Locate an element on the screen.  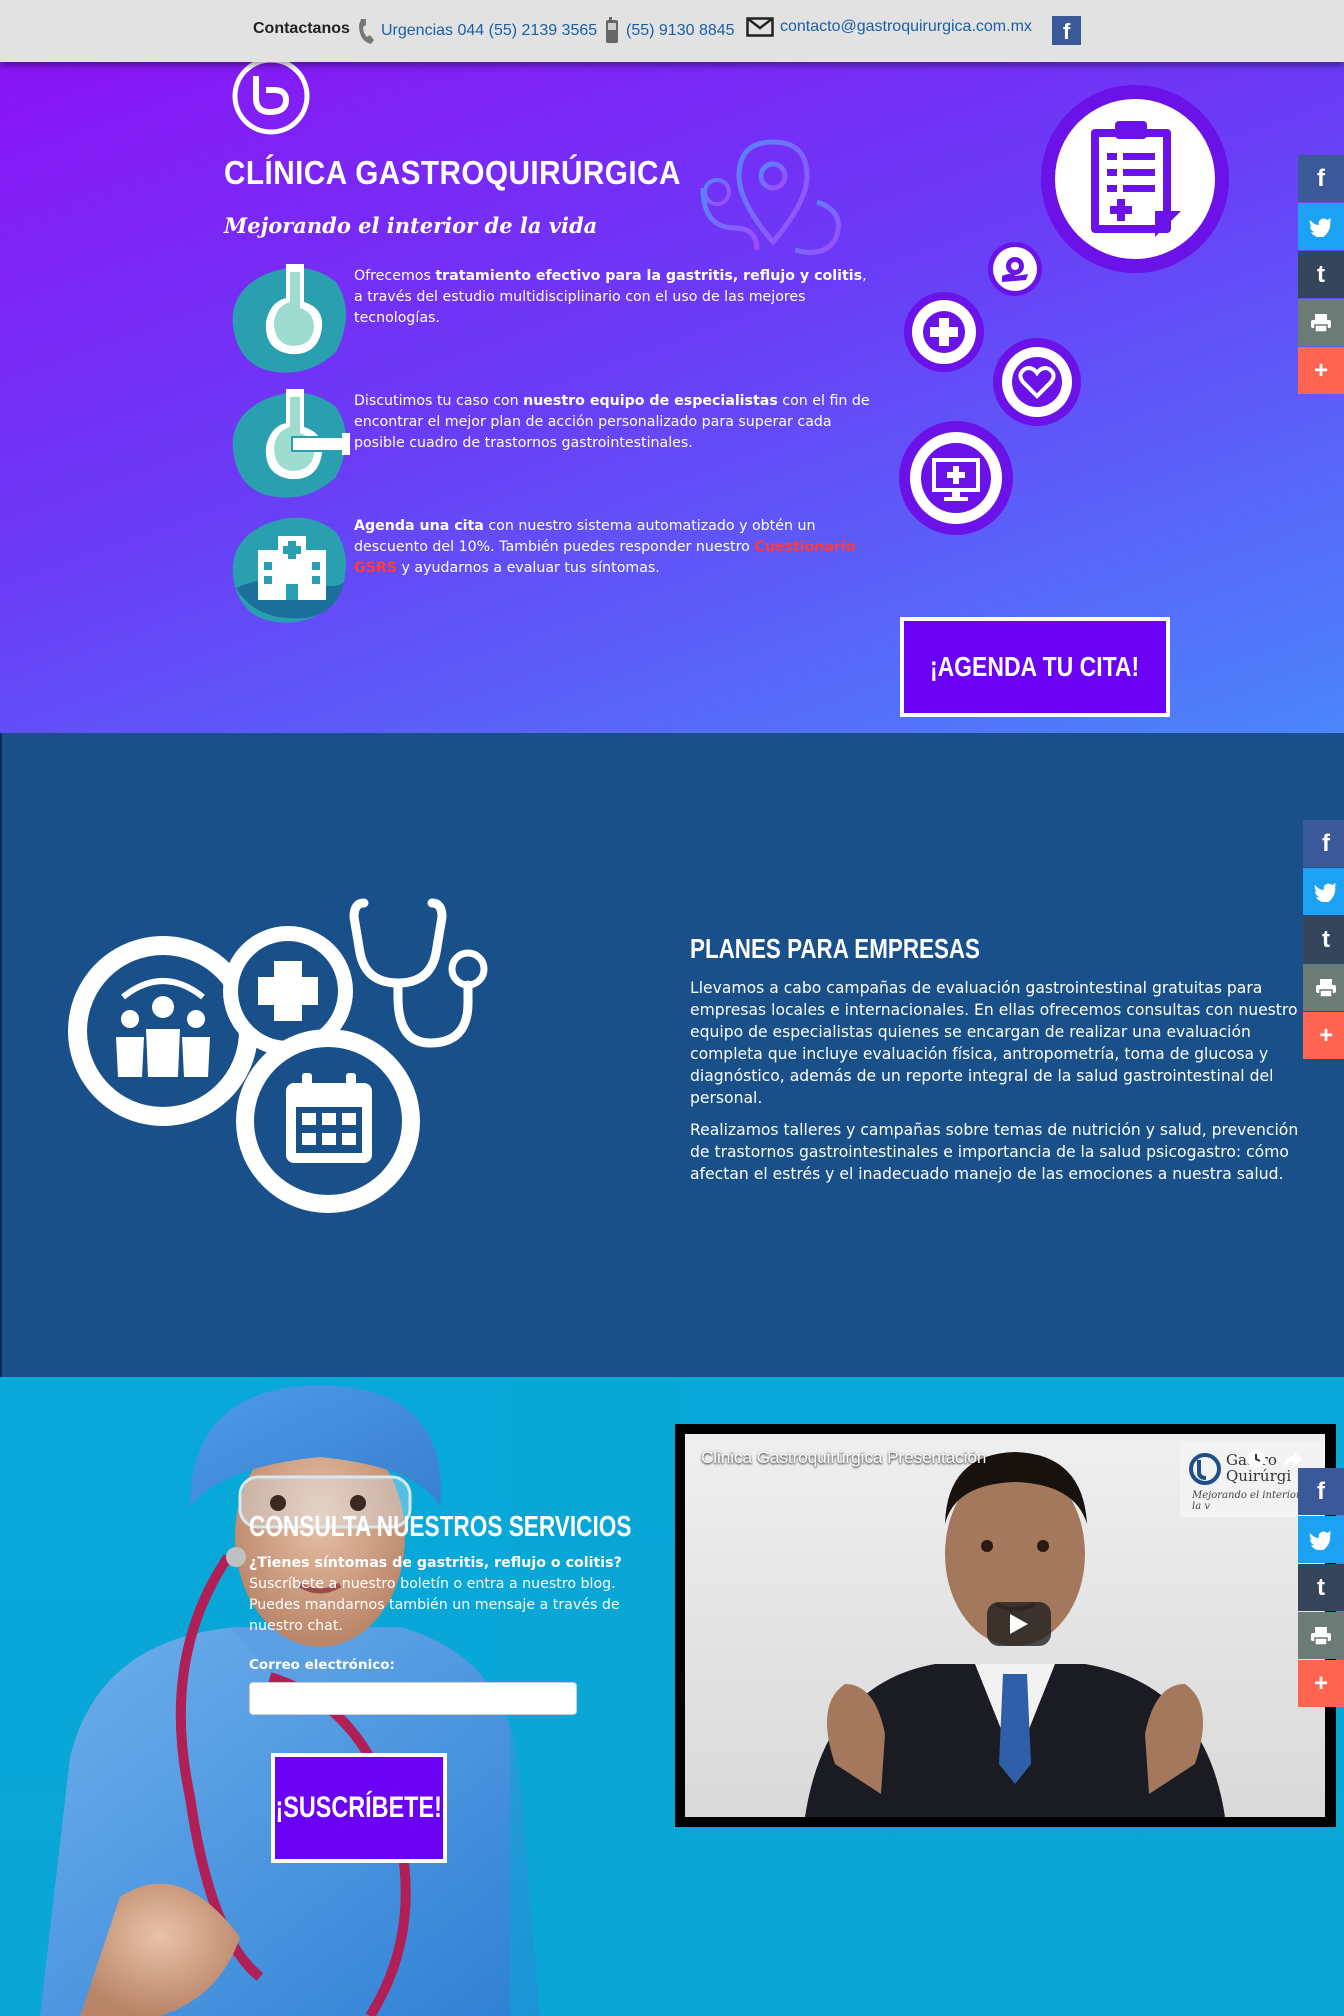
stethoscope-icon is located at coordinates (418, 973).